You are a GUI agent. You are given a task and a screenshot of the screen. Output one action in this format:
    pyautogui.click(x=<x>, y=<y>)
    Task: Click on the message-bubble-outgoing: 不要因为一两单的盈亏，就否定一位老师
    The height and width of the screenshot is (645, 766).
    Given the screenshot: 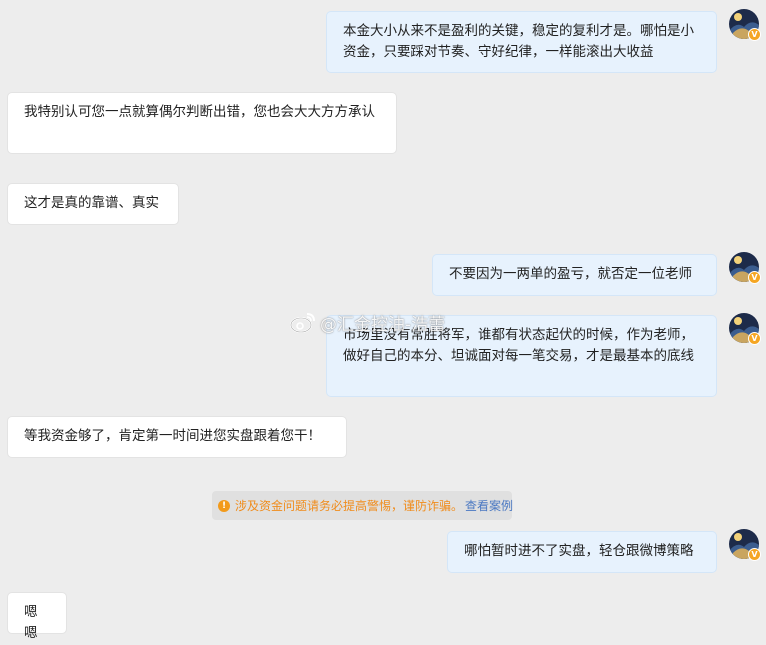 What is the action you would take?
    pyautogui.click(x=574, y=275)
    